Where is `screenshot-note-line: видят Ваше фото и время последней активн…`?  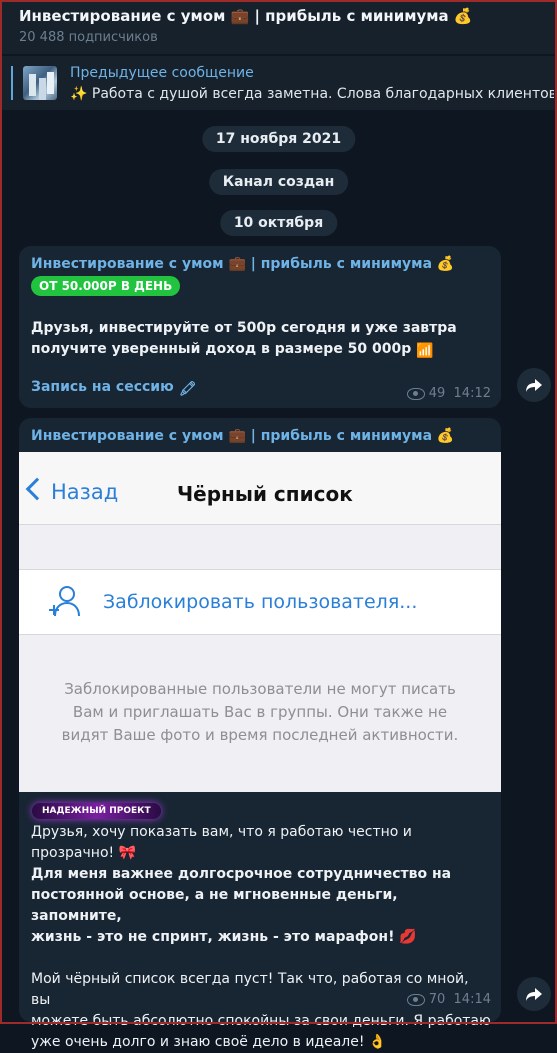 screenshot-note-line: видят Ваше фото и время последней активн… is located at coordinates (260, 735).